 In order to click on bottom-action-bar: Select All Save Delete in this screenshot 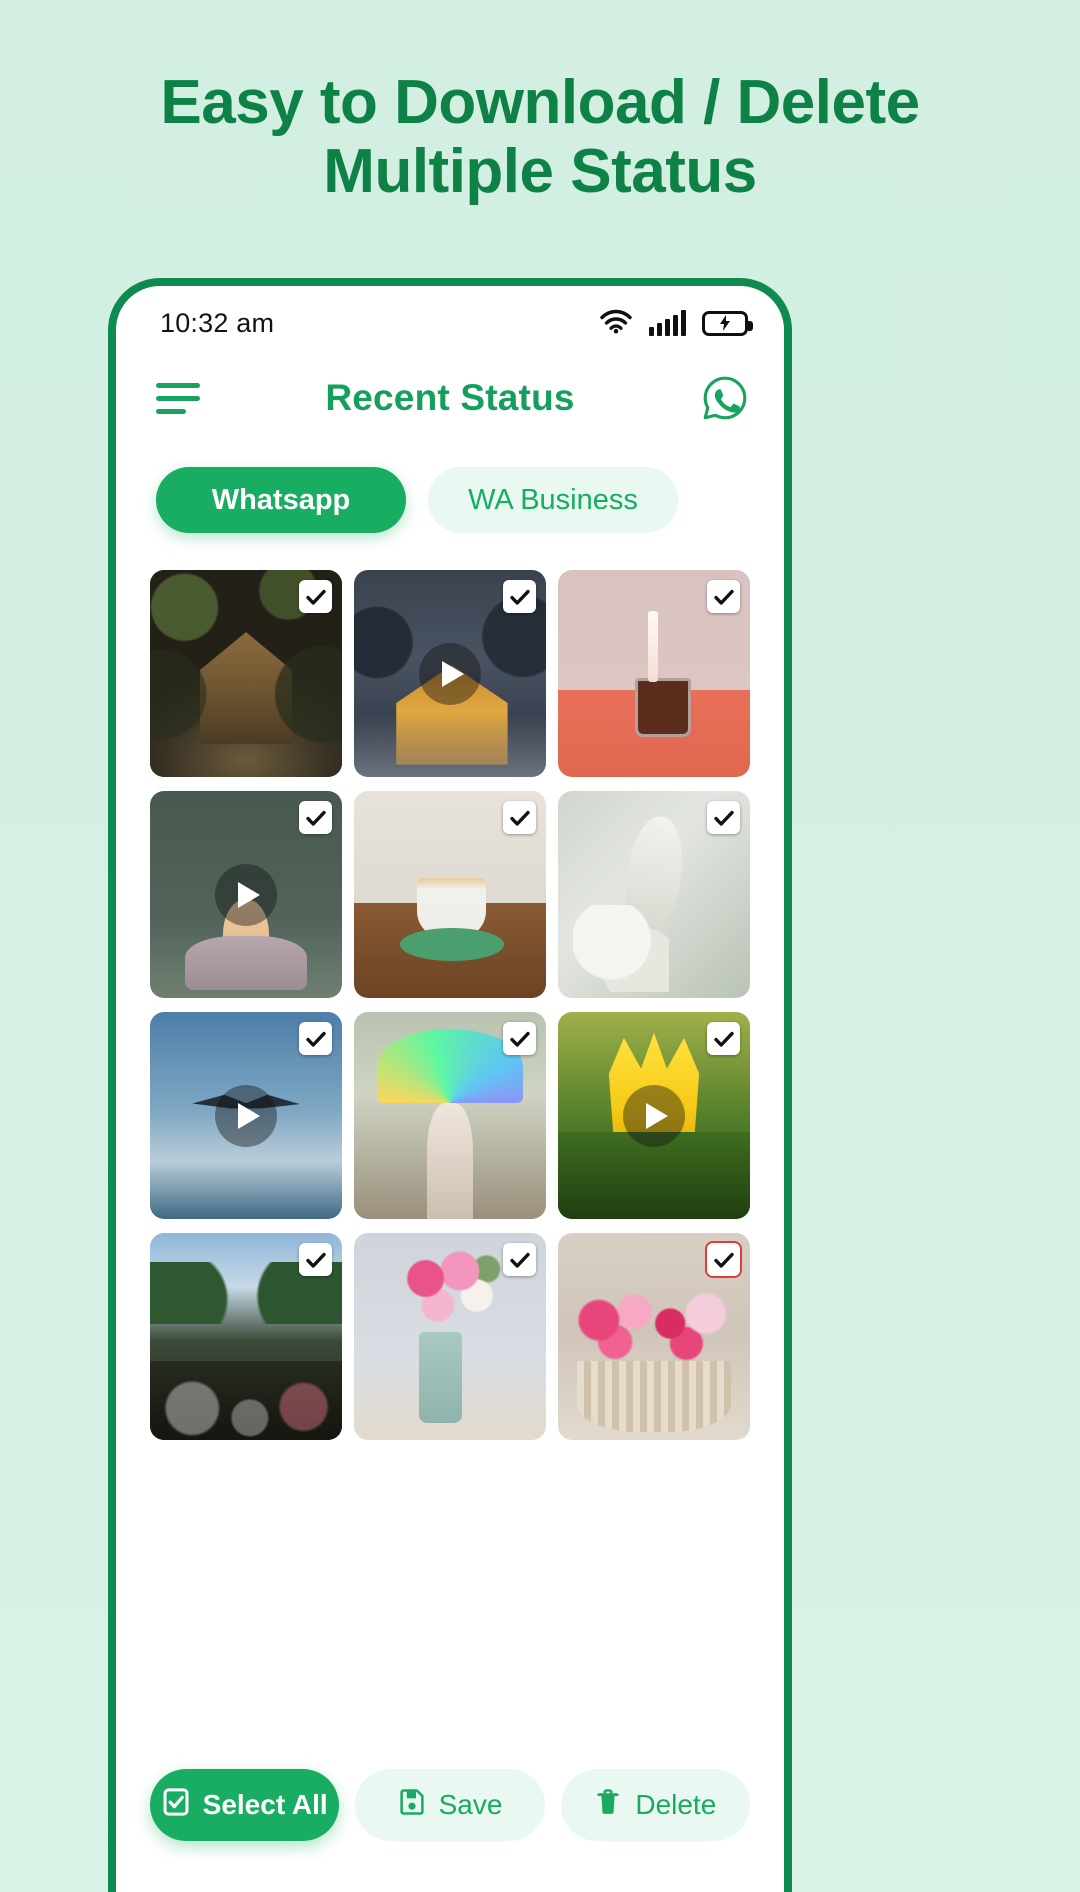, I will do `click(450, 1822)`.